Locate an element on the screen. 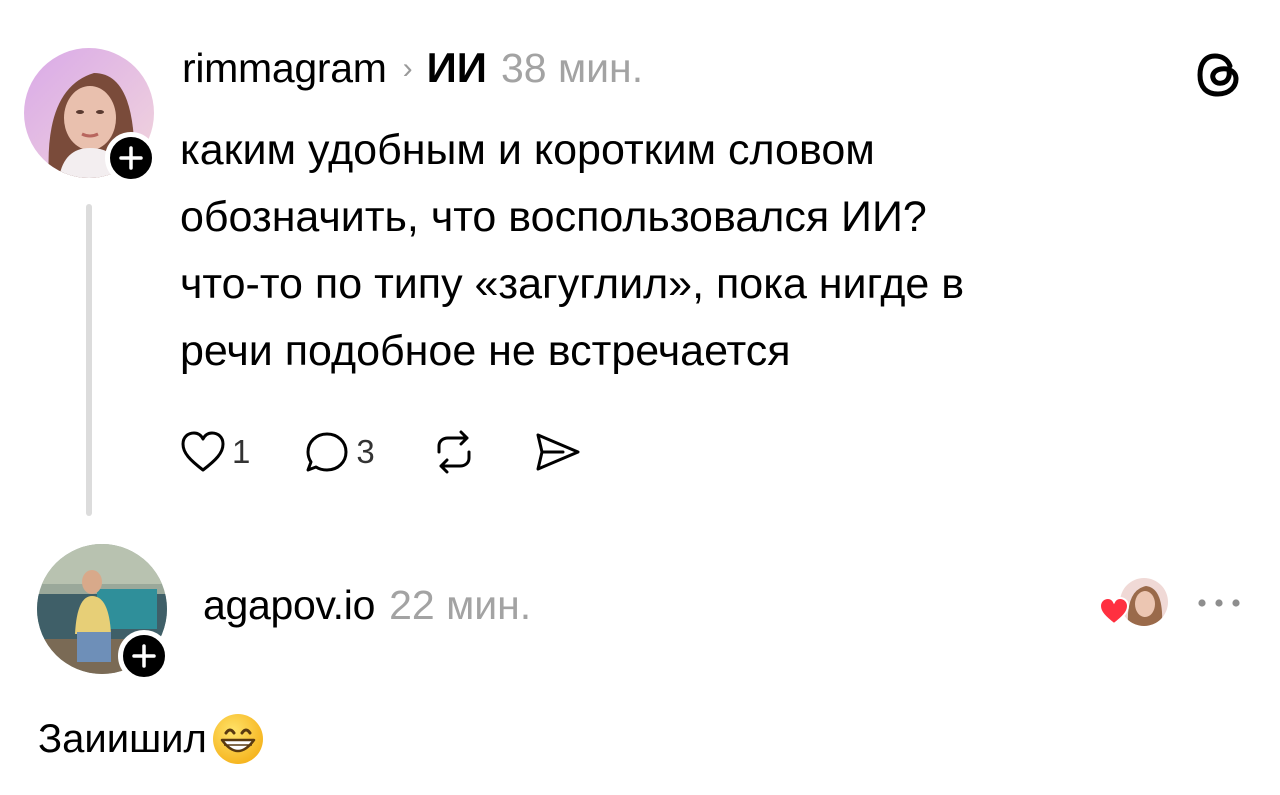 The height and width of the screenshot is (795, 1280). share-button is located at coordinates (558, 452).